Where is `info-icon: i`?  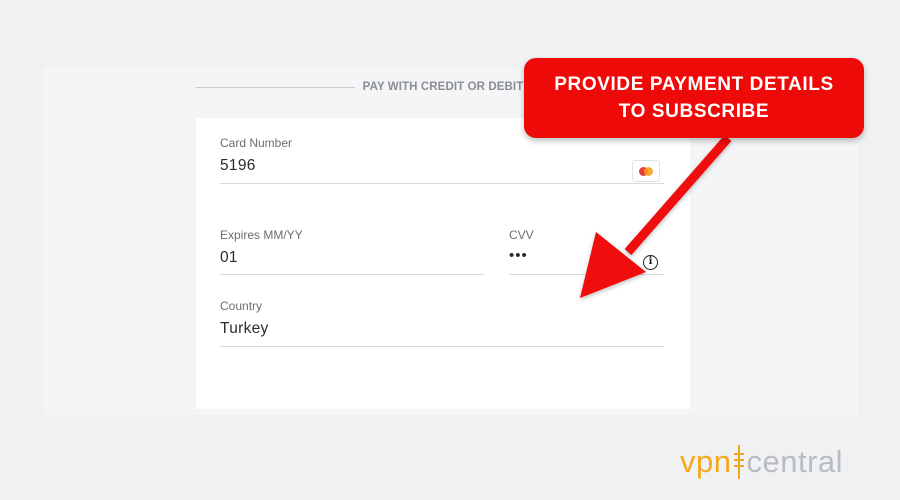
info-icon: i is located at coordinates (650, 262).